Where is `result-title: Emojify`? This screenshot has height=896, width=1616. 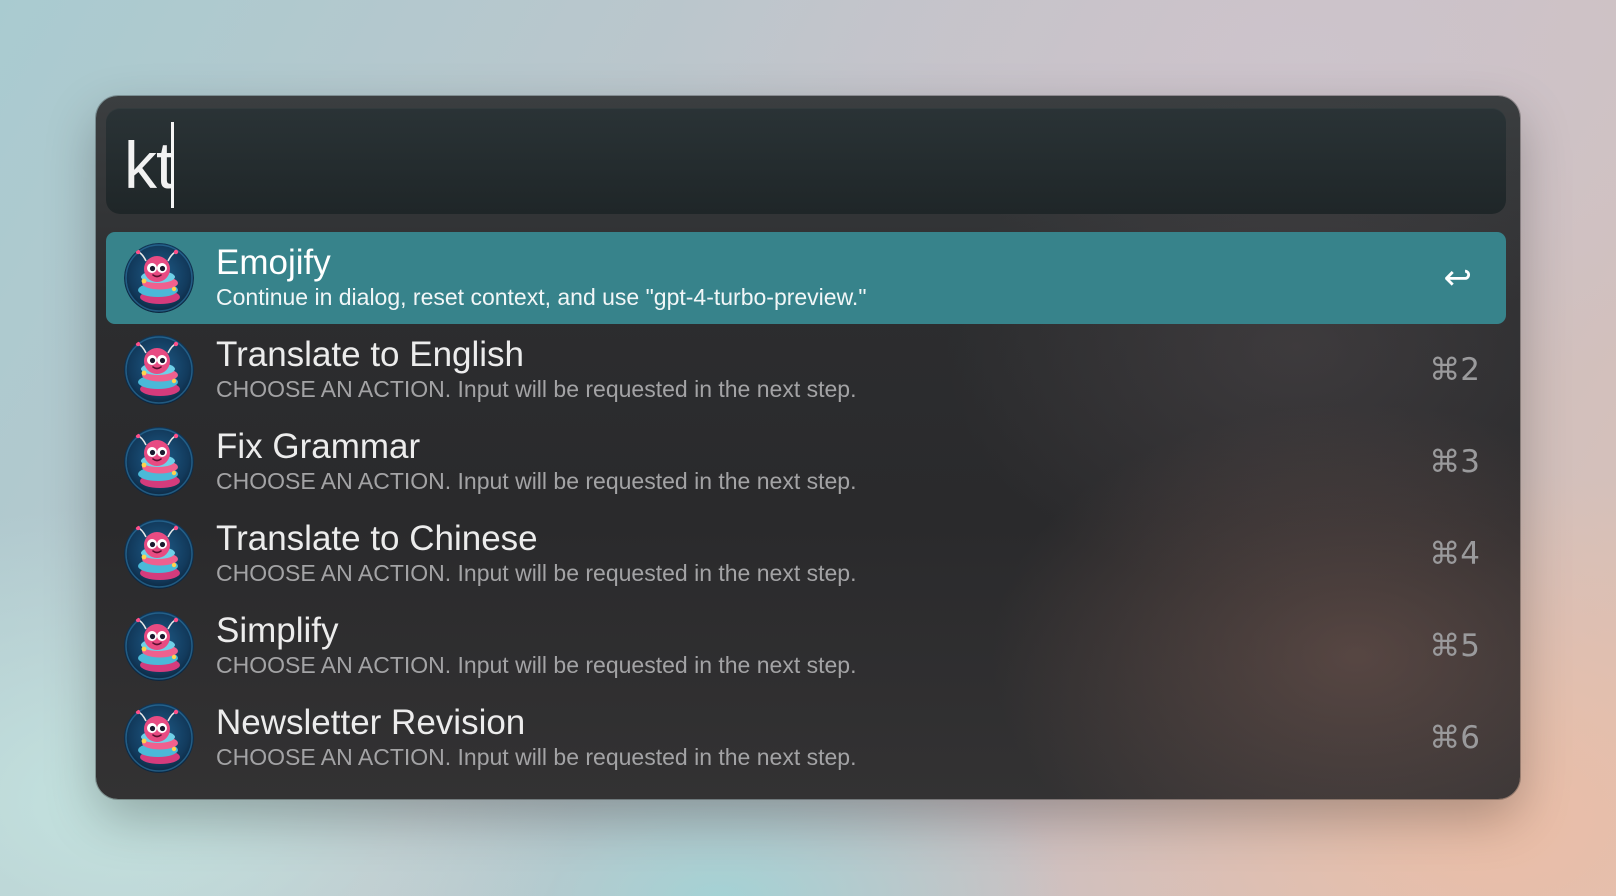
result-title: Emojify is located at coordinates (273, 262).